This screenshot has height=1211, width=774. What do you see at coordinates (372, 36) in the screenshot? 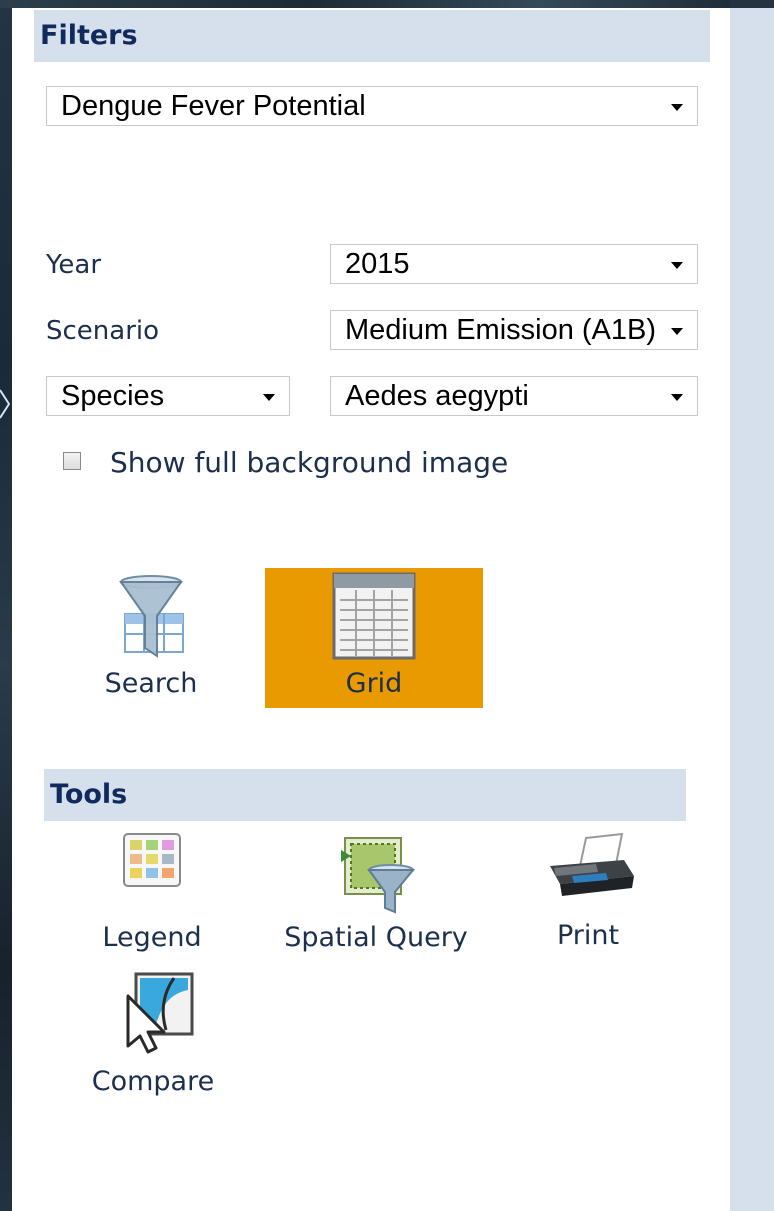
I see `filters-header: Filters` at bounding box center [372, 36].